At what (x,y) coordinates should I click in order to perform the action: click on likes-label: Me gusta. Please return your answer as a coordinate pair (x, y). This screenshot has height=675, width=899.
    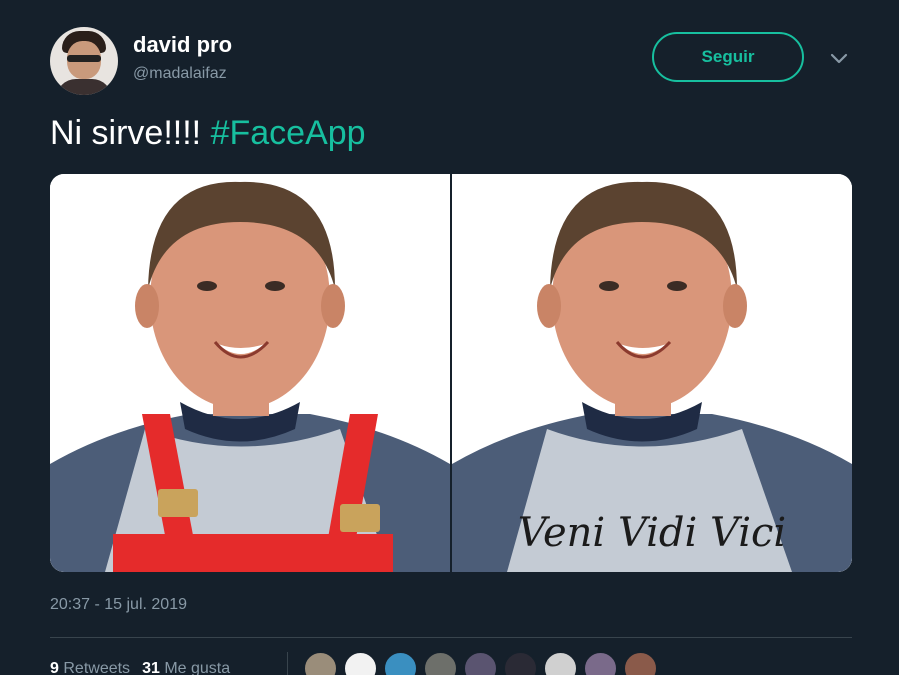
    Looking at the image, I should click on (197, 667).